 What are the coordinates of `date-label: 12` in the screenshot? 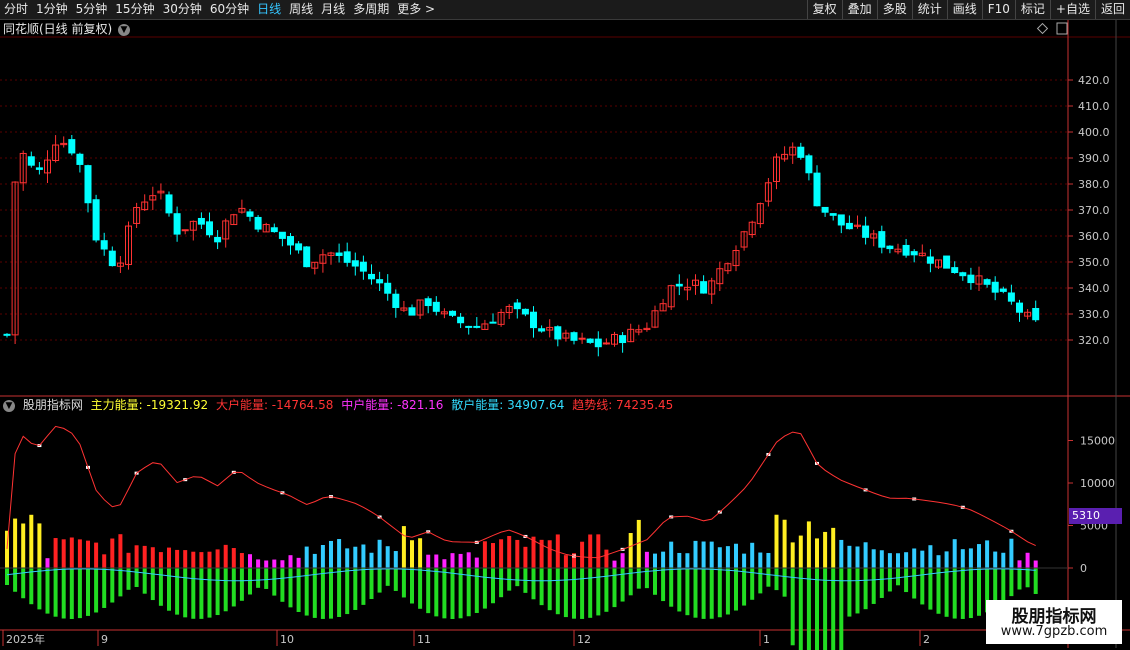 It's located at (584, 639).